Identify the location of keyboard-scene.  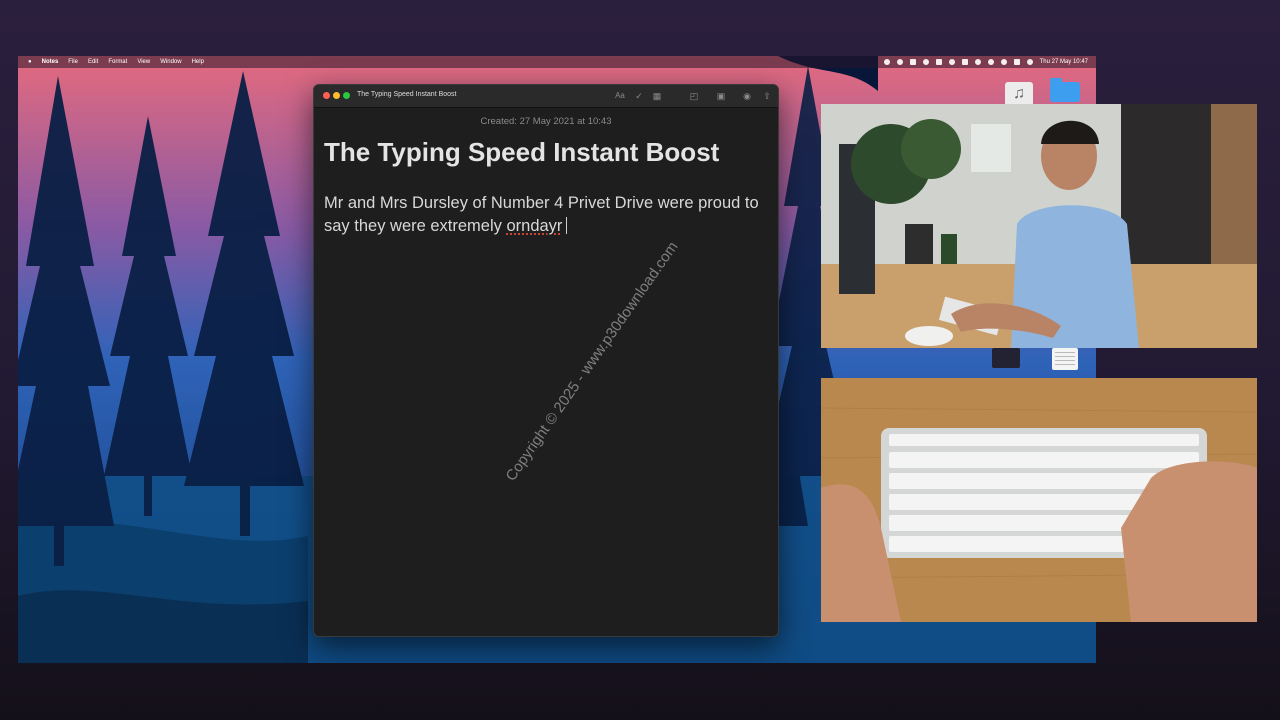
(1039, 500).